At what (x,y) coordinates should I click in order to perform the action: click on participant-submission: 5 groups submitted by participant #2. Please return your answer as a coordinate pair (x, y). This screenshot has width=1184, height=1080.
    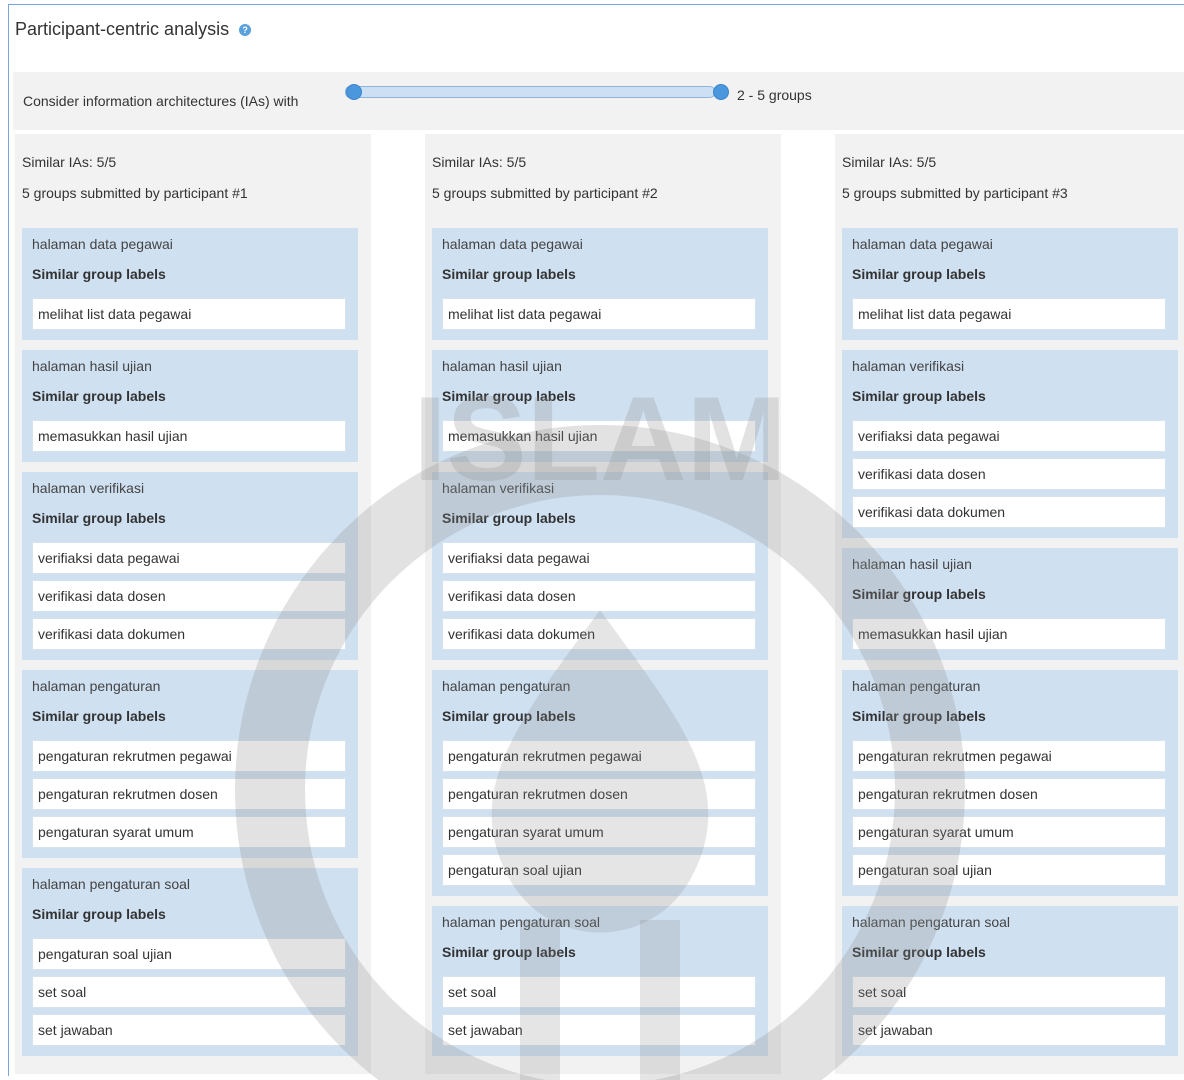
    Looking at the image, I should click on (545, 193).